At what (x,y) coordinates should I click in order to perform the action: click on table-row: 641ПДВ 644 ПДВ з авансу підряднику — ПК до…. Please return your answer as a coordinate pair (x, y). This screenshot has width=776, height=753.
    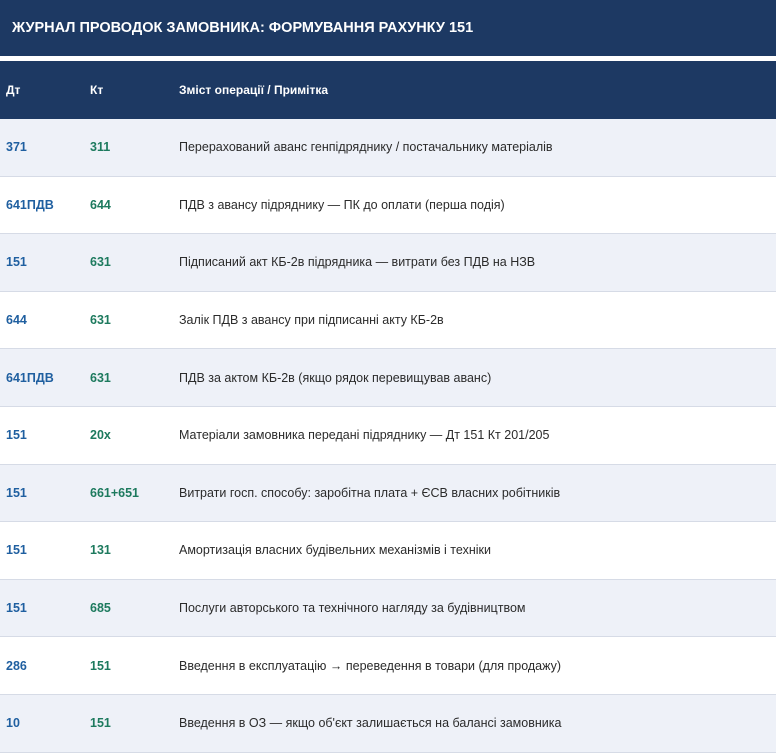
    Looking at the image, I should click on (388, 205).